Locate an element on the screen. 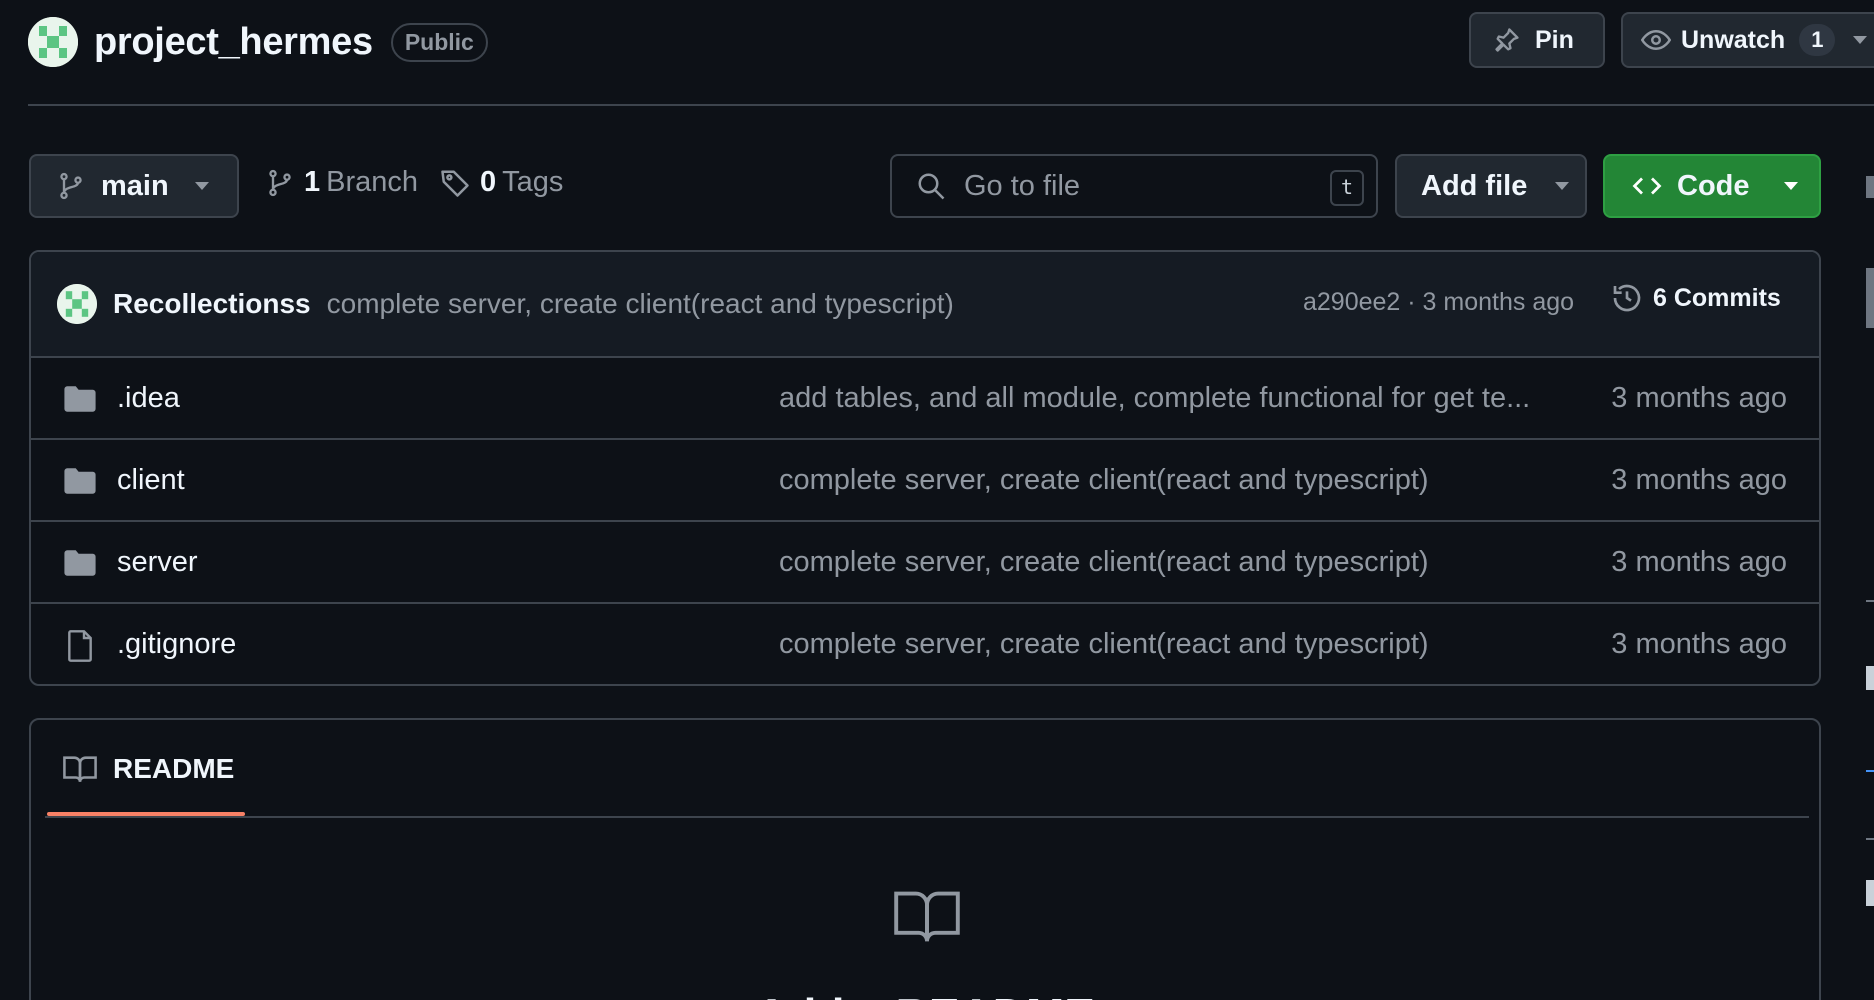 The image size is (1874, 1000). code-button: Code is located at coordinates (1712, 186).